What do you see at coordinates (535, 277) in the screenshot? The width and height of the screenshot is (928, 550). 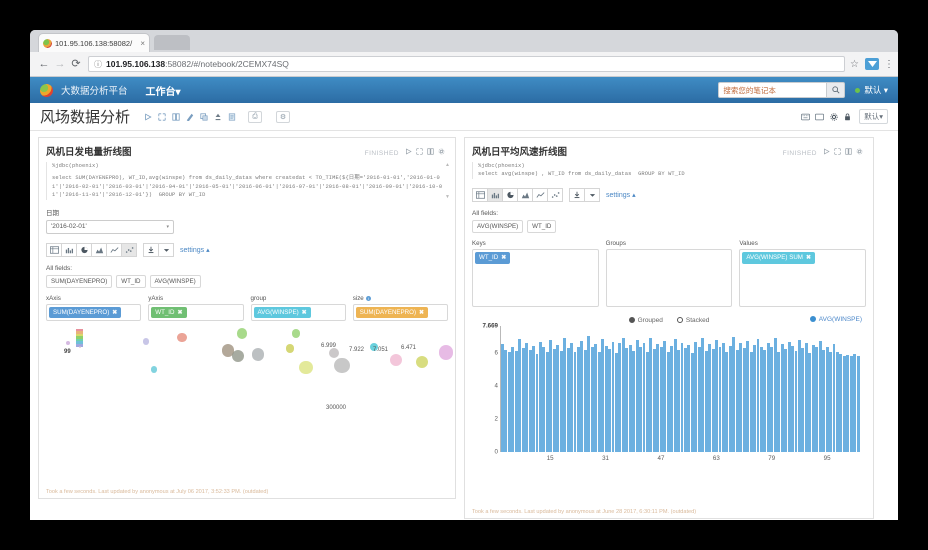 I see `pivot-keys-dropzone: WT_ID ✖` at bounding box center [535, 277].